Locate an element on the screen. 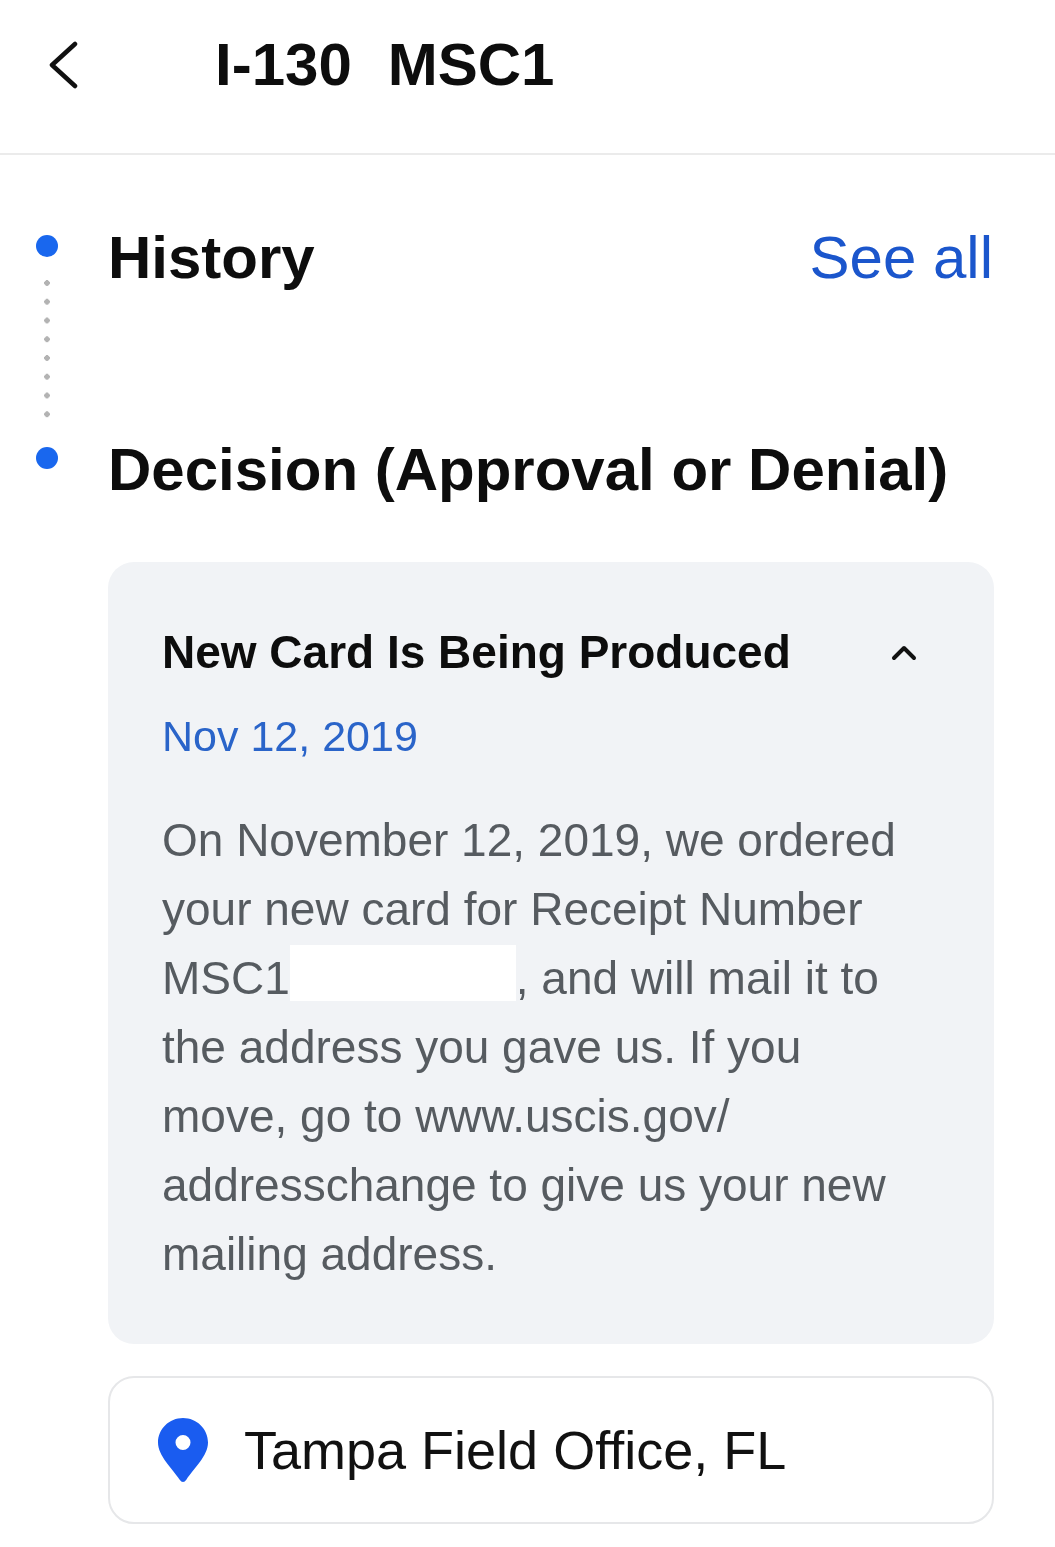 Image resolution: width=1055 pixels, height=1547 pixels. status-title: New Card Is Being Produced is located at coordinates (476, 652).